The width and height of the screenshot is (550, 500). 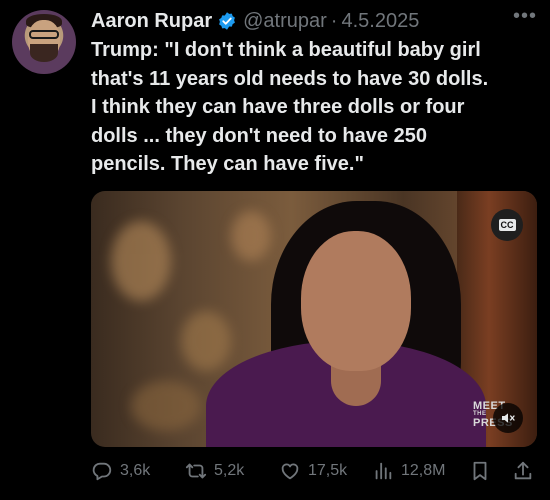 I want to click on like-button: 17,5k, so click(x=313, y=471).